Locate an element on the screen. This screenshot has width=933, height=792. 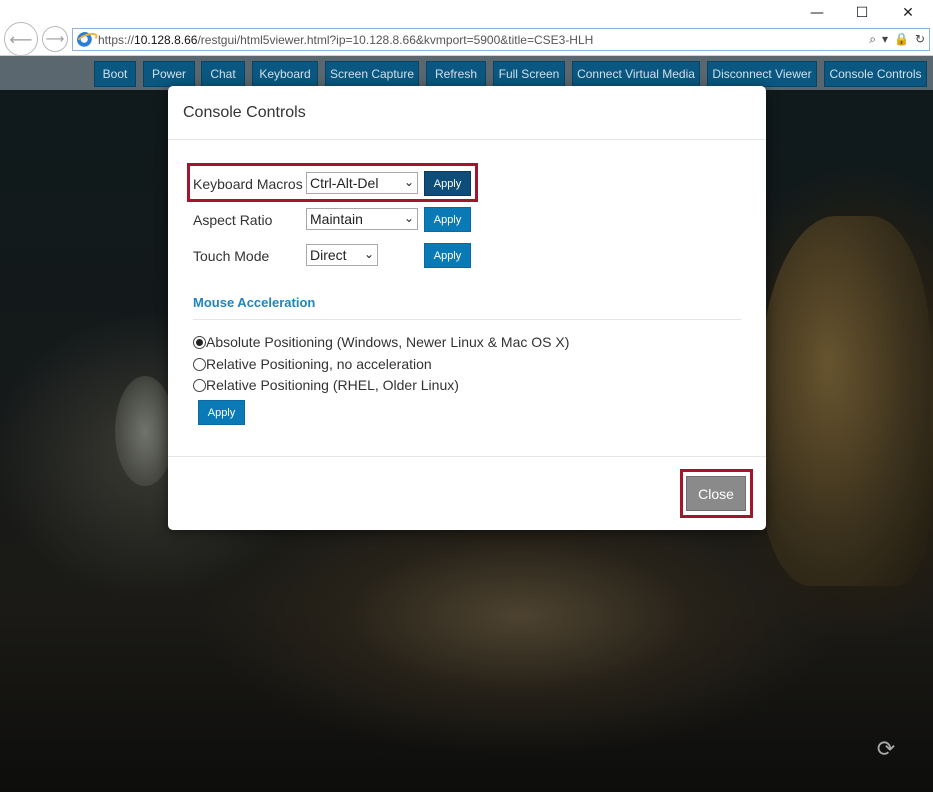
back-icon: ⟵ is located at coordinates (21, 39).